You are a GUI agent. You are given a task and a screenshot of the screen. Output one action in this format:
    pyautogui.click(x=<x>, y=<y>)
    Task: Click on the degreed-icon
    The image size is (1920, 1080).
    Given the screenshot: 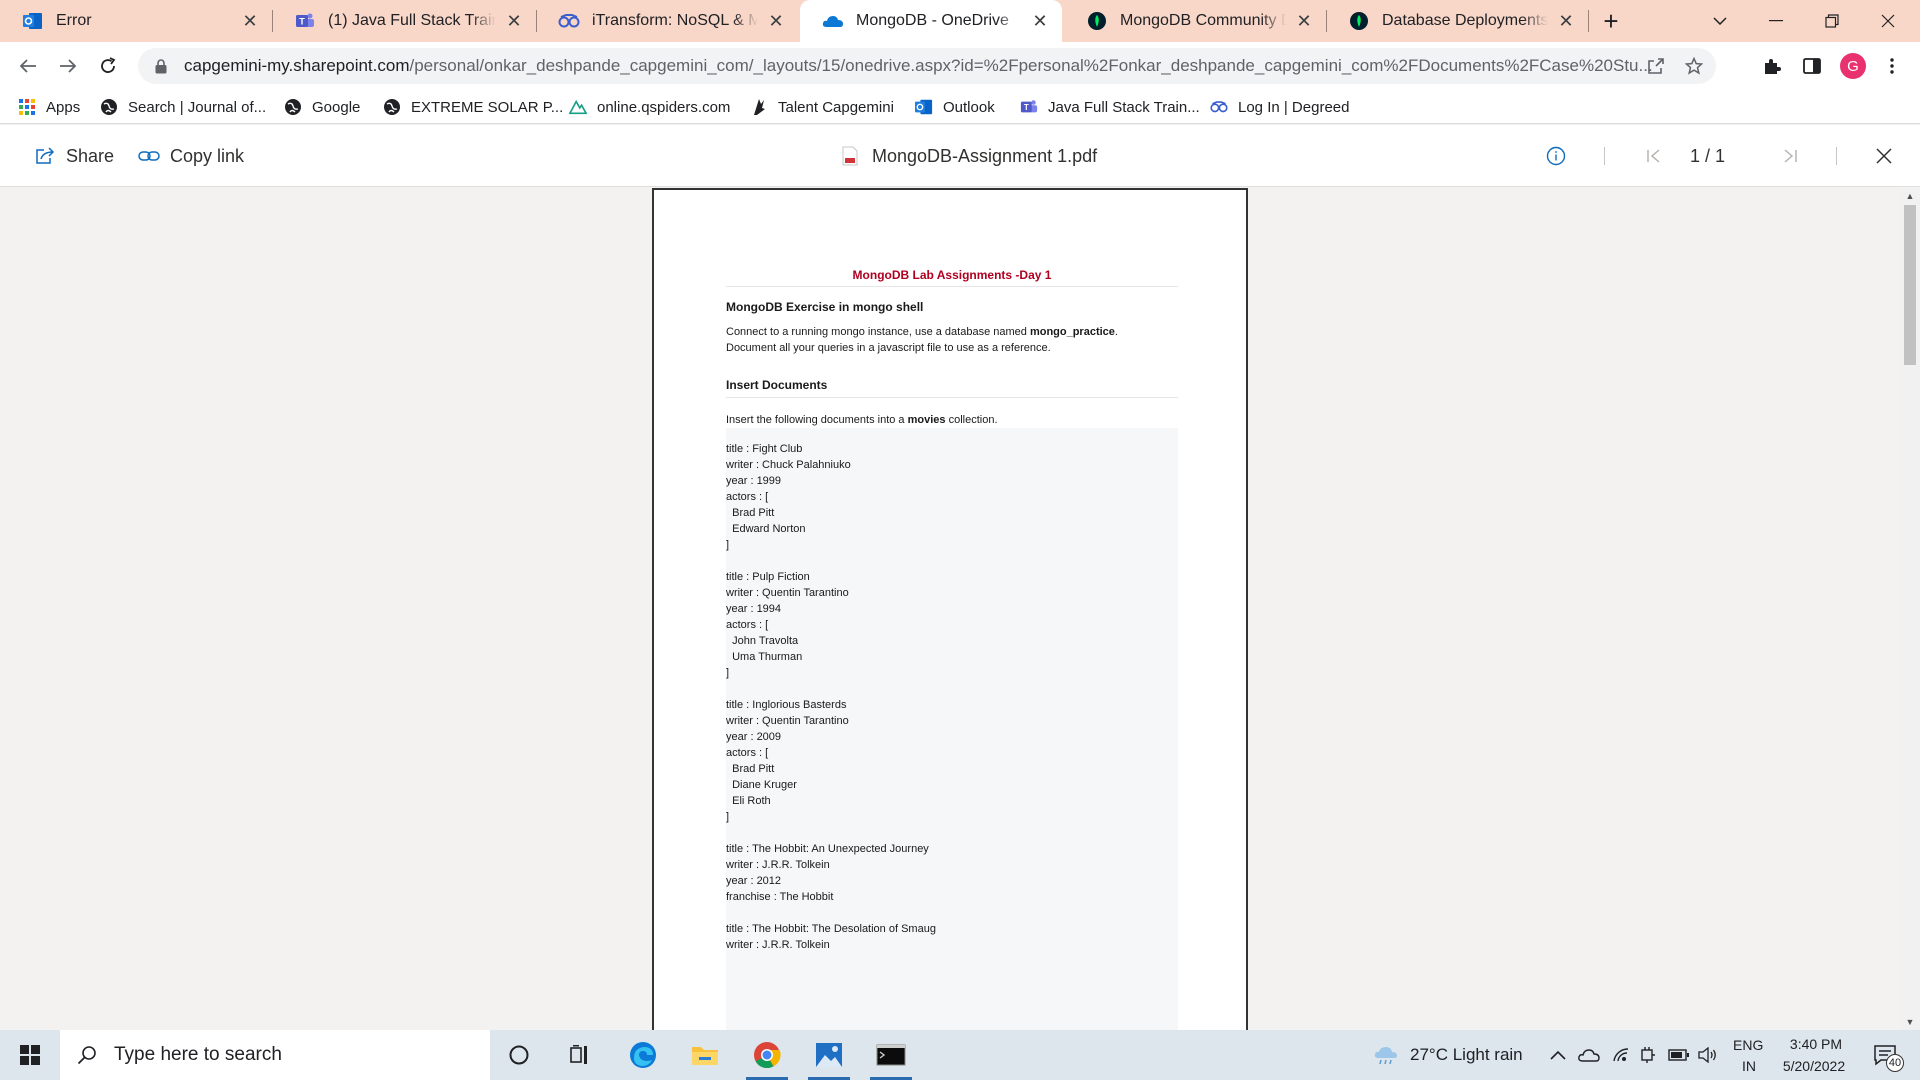 What is the action you would take?
    pyautogui.click(x=569, y=21)
    